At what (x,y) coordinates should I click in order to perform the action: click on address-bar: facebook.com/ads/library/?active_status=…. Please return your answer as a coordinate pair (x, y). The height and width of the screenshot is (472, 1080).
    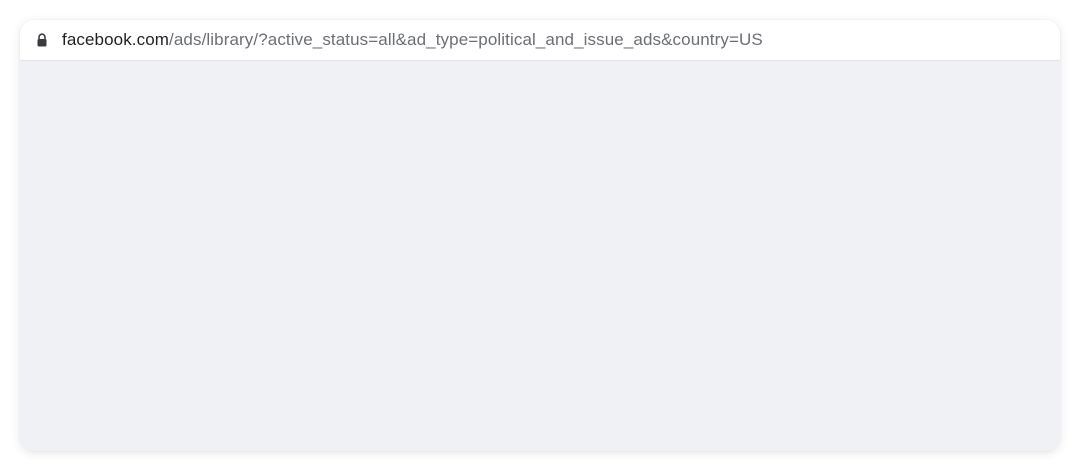
    Looking at the image, I should click on (540, 40).